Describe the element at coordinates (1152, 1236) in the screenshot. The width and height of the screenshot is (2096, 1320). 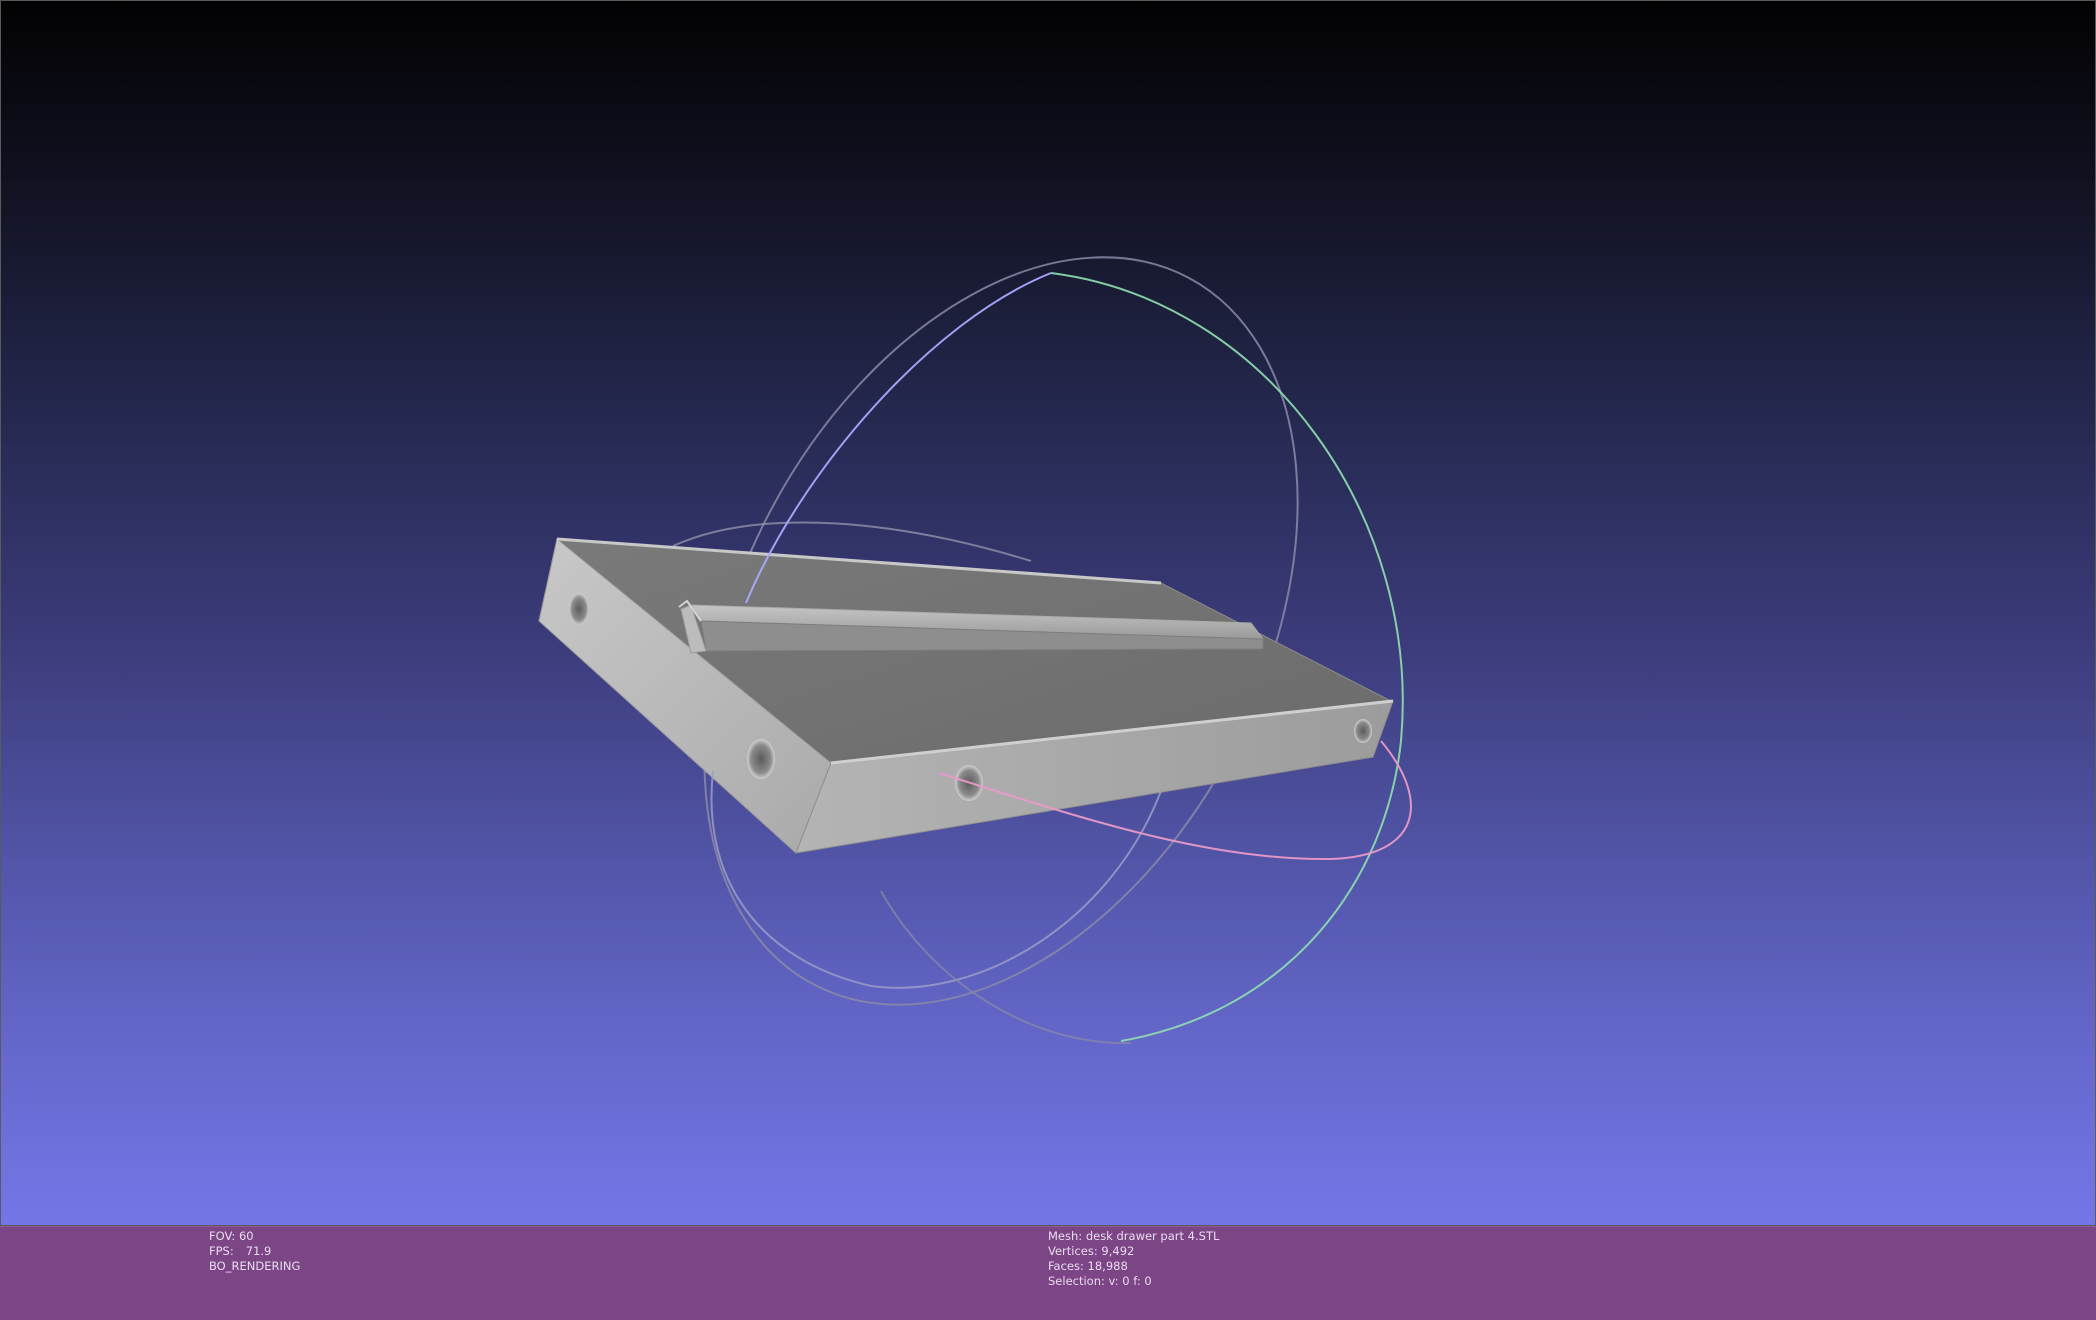
I see `mesh-name: desk drawer part 4.STL` at that location.